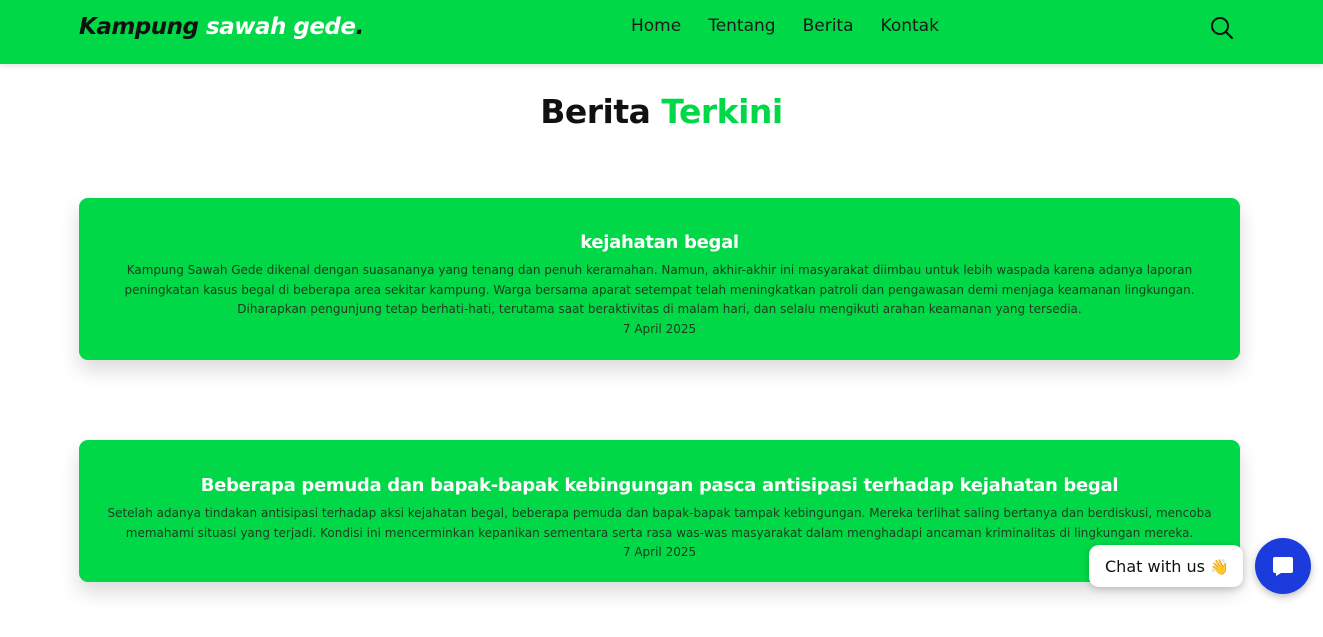 This screenshot has width=1323, height=637. Describe the element at coordinates (360, 27) in the screenshot. I see `logo-text-part3: .` at that location.